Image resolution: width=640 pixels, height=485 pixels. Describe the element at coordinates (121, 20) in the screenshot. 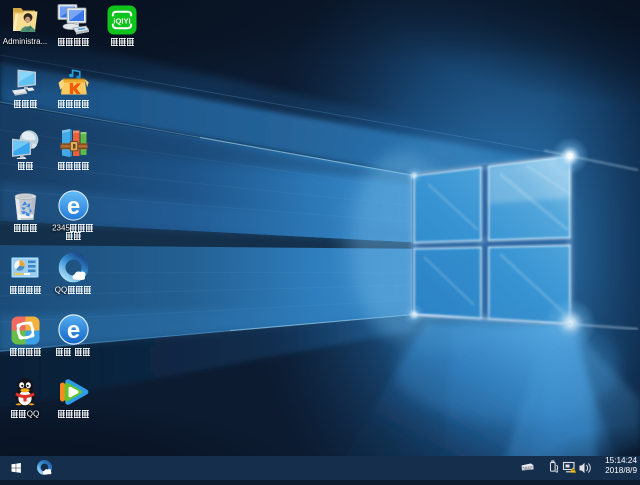

I see `svg-text: iQIYI` at that location.